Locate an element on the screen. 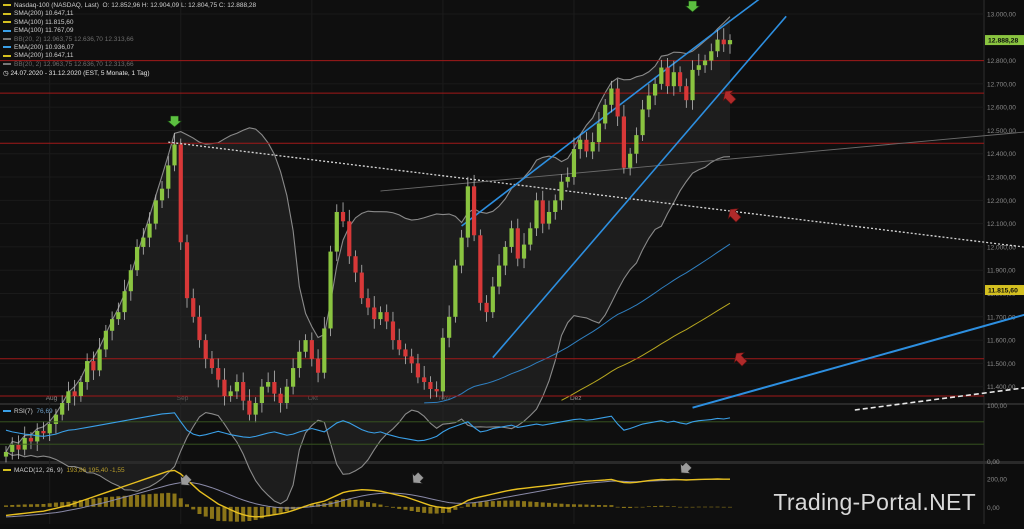 The width and height of the screenshot is (1024, 529). macd-legend: MACD(12, 26, 9) 193,86 195,40 -1,55 is located at coordinates (64, 470).